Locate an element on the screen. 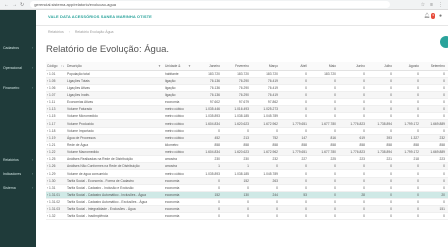  table-cell: › 1.07 is located at coordinates (53, 95).